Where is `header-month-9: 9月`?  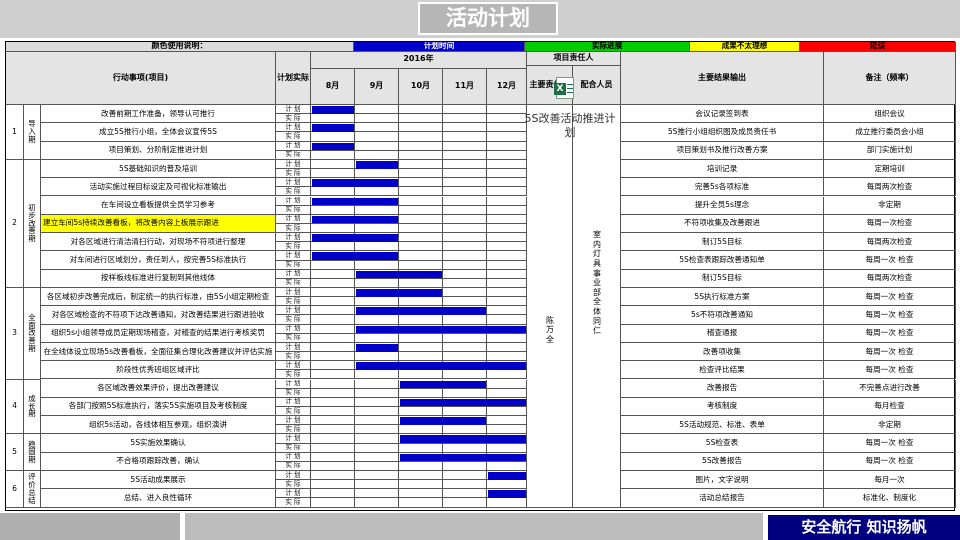 header-month-9: 9月 is located at coordinates (377, 86).